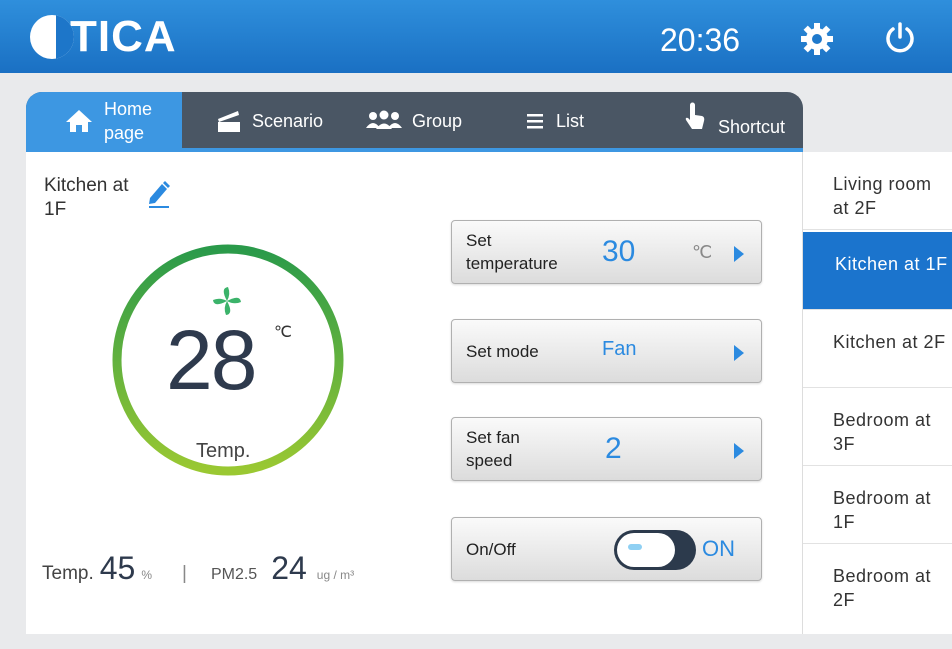 The image size is (952, 649). What do you see at coordinates (535, 121) in the screenshot?
I see `list-icon` at bounding box center [535, 121].